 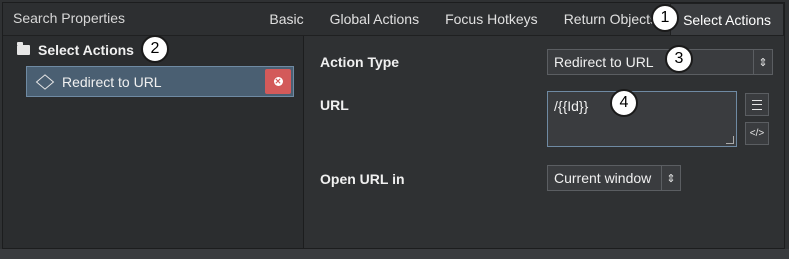 I want to click on bottom-strip, so click(x=394, y=254).